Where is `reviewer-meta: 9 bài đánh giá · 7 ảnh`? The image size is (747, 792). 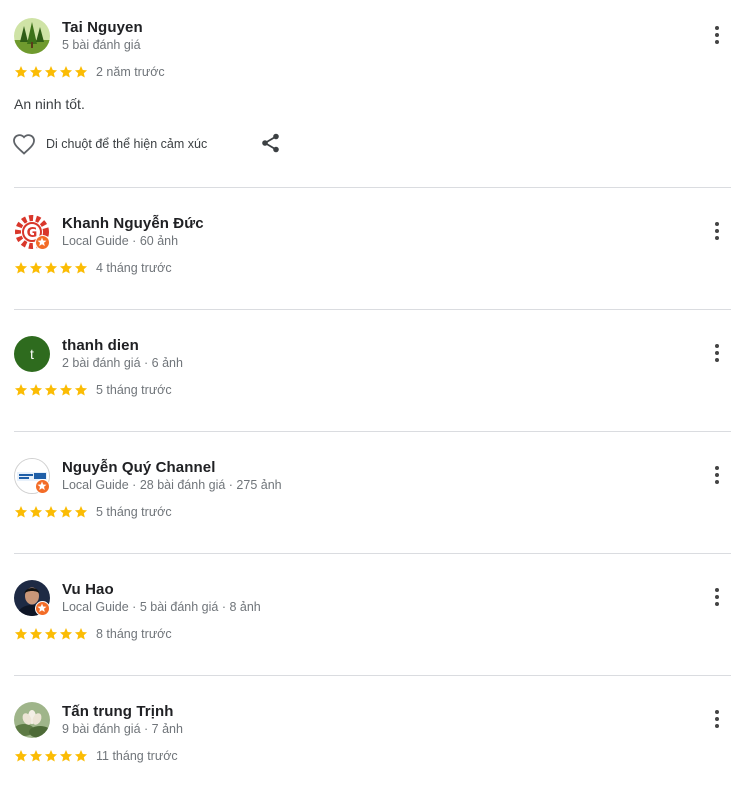
reviewer-meta: 9 bài đánh giá · 7 ảnh is located at coordinates (122, 729).